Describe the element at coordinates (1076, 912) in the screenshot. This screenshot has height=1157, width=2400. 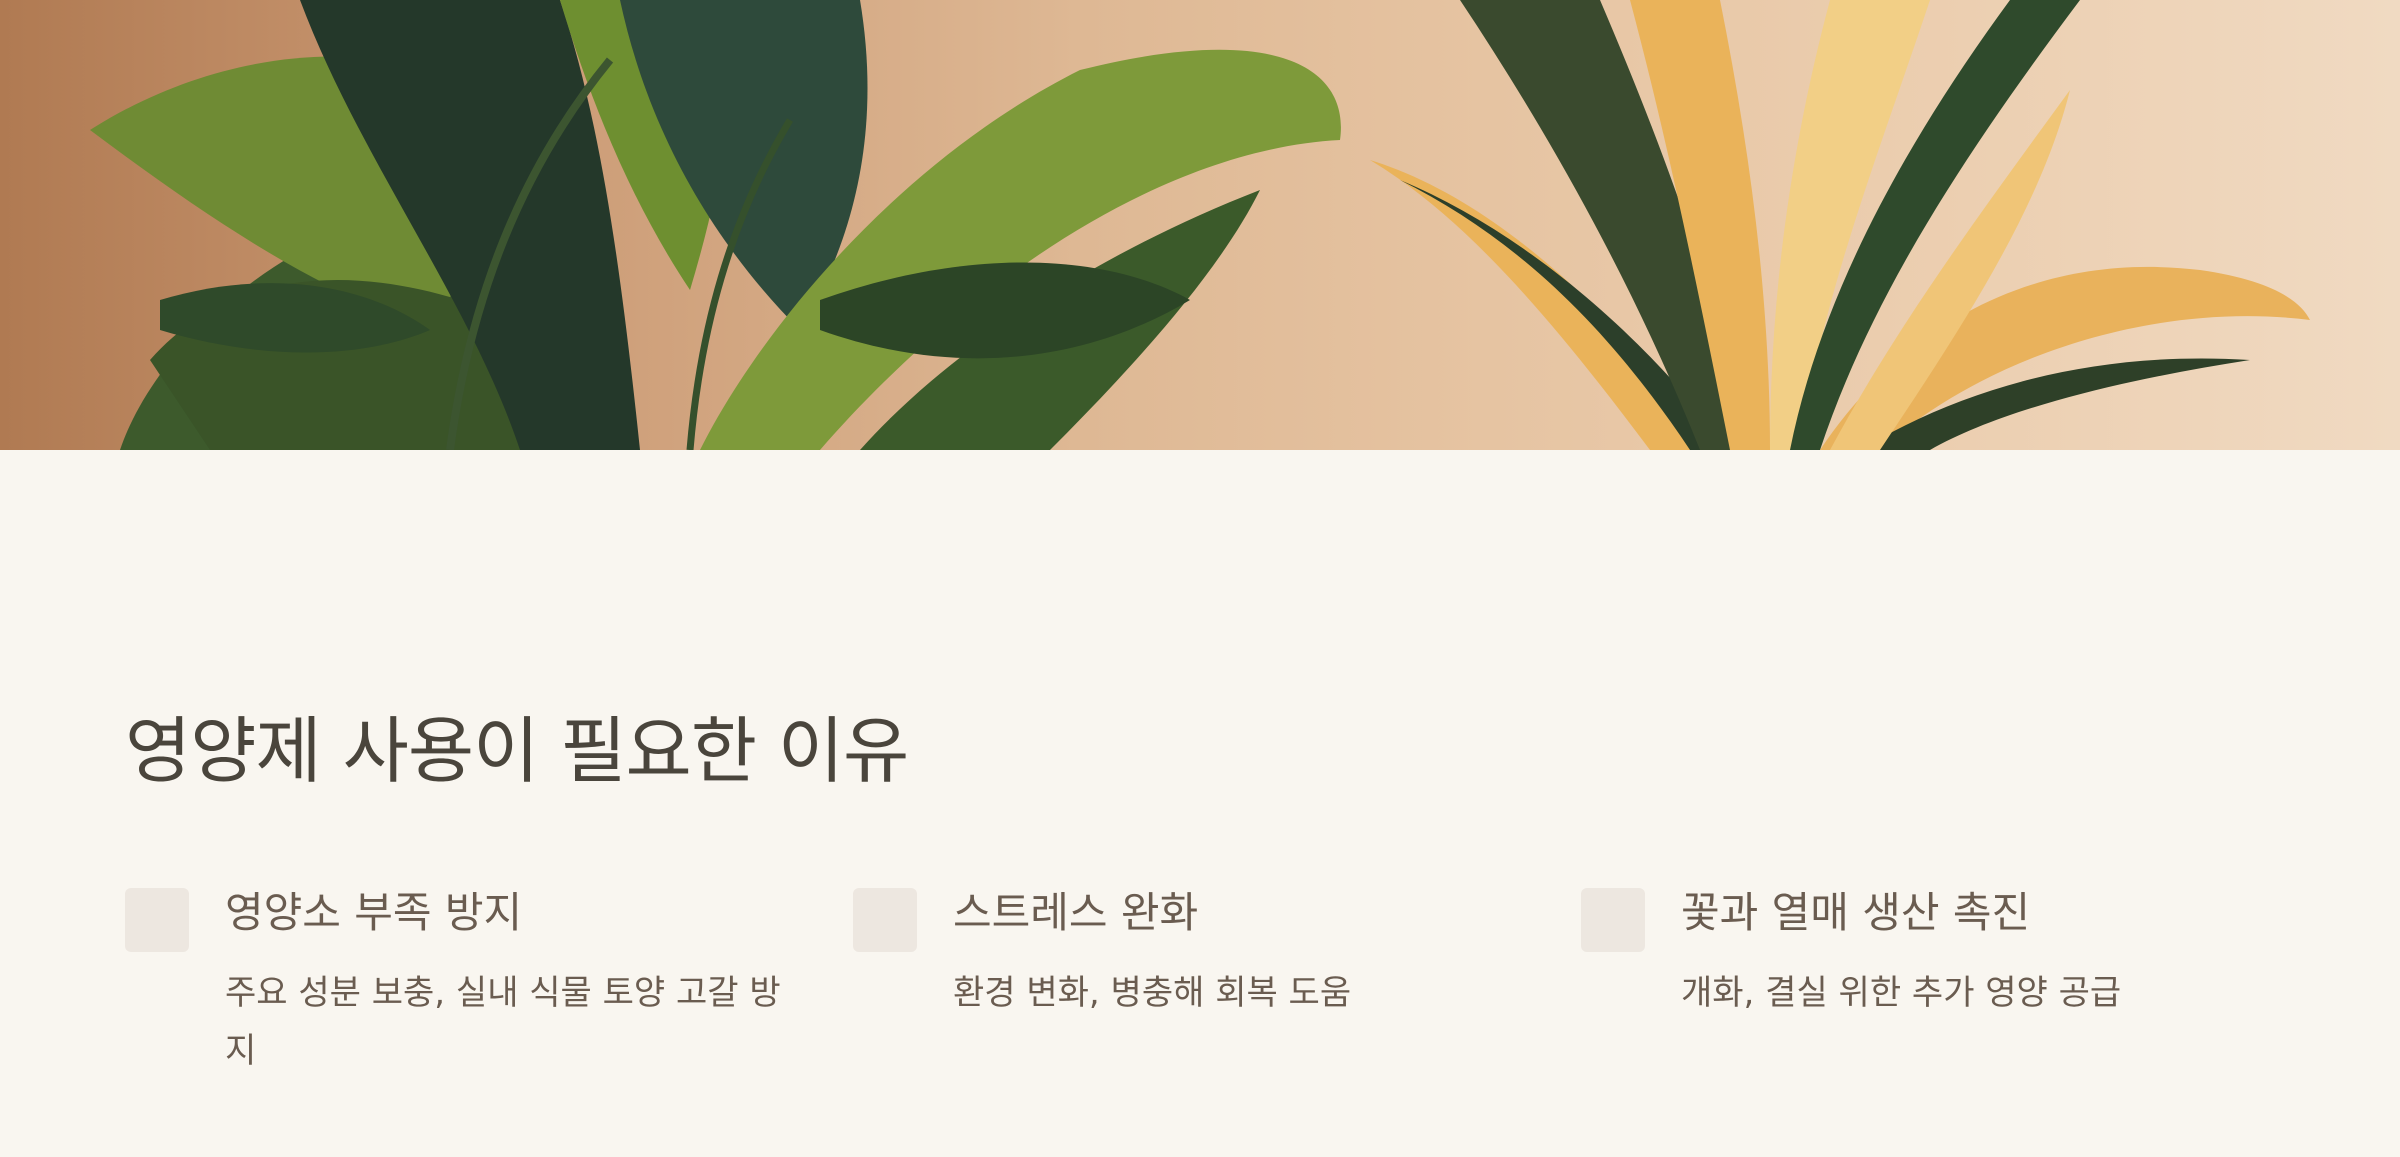
I see `card-heading: 스트레스 완화` at that location.